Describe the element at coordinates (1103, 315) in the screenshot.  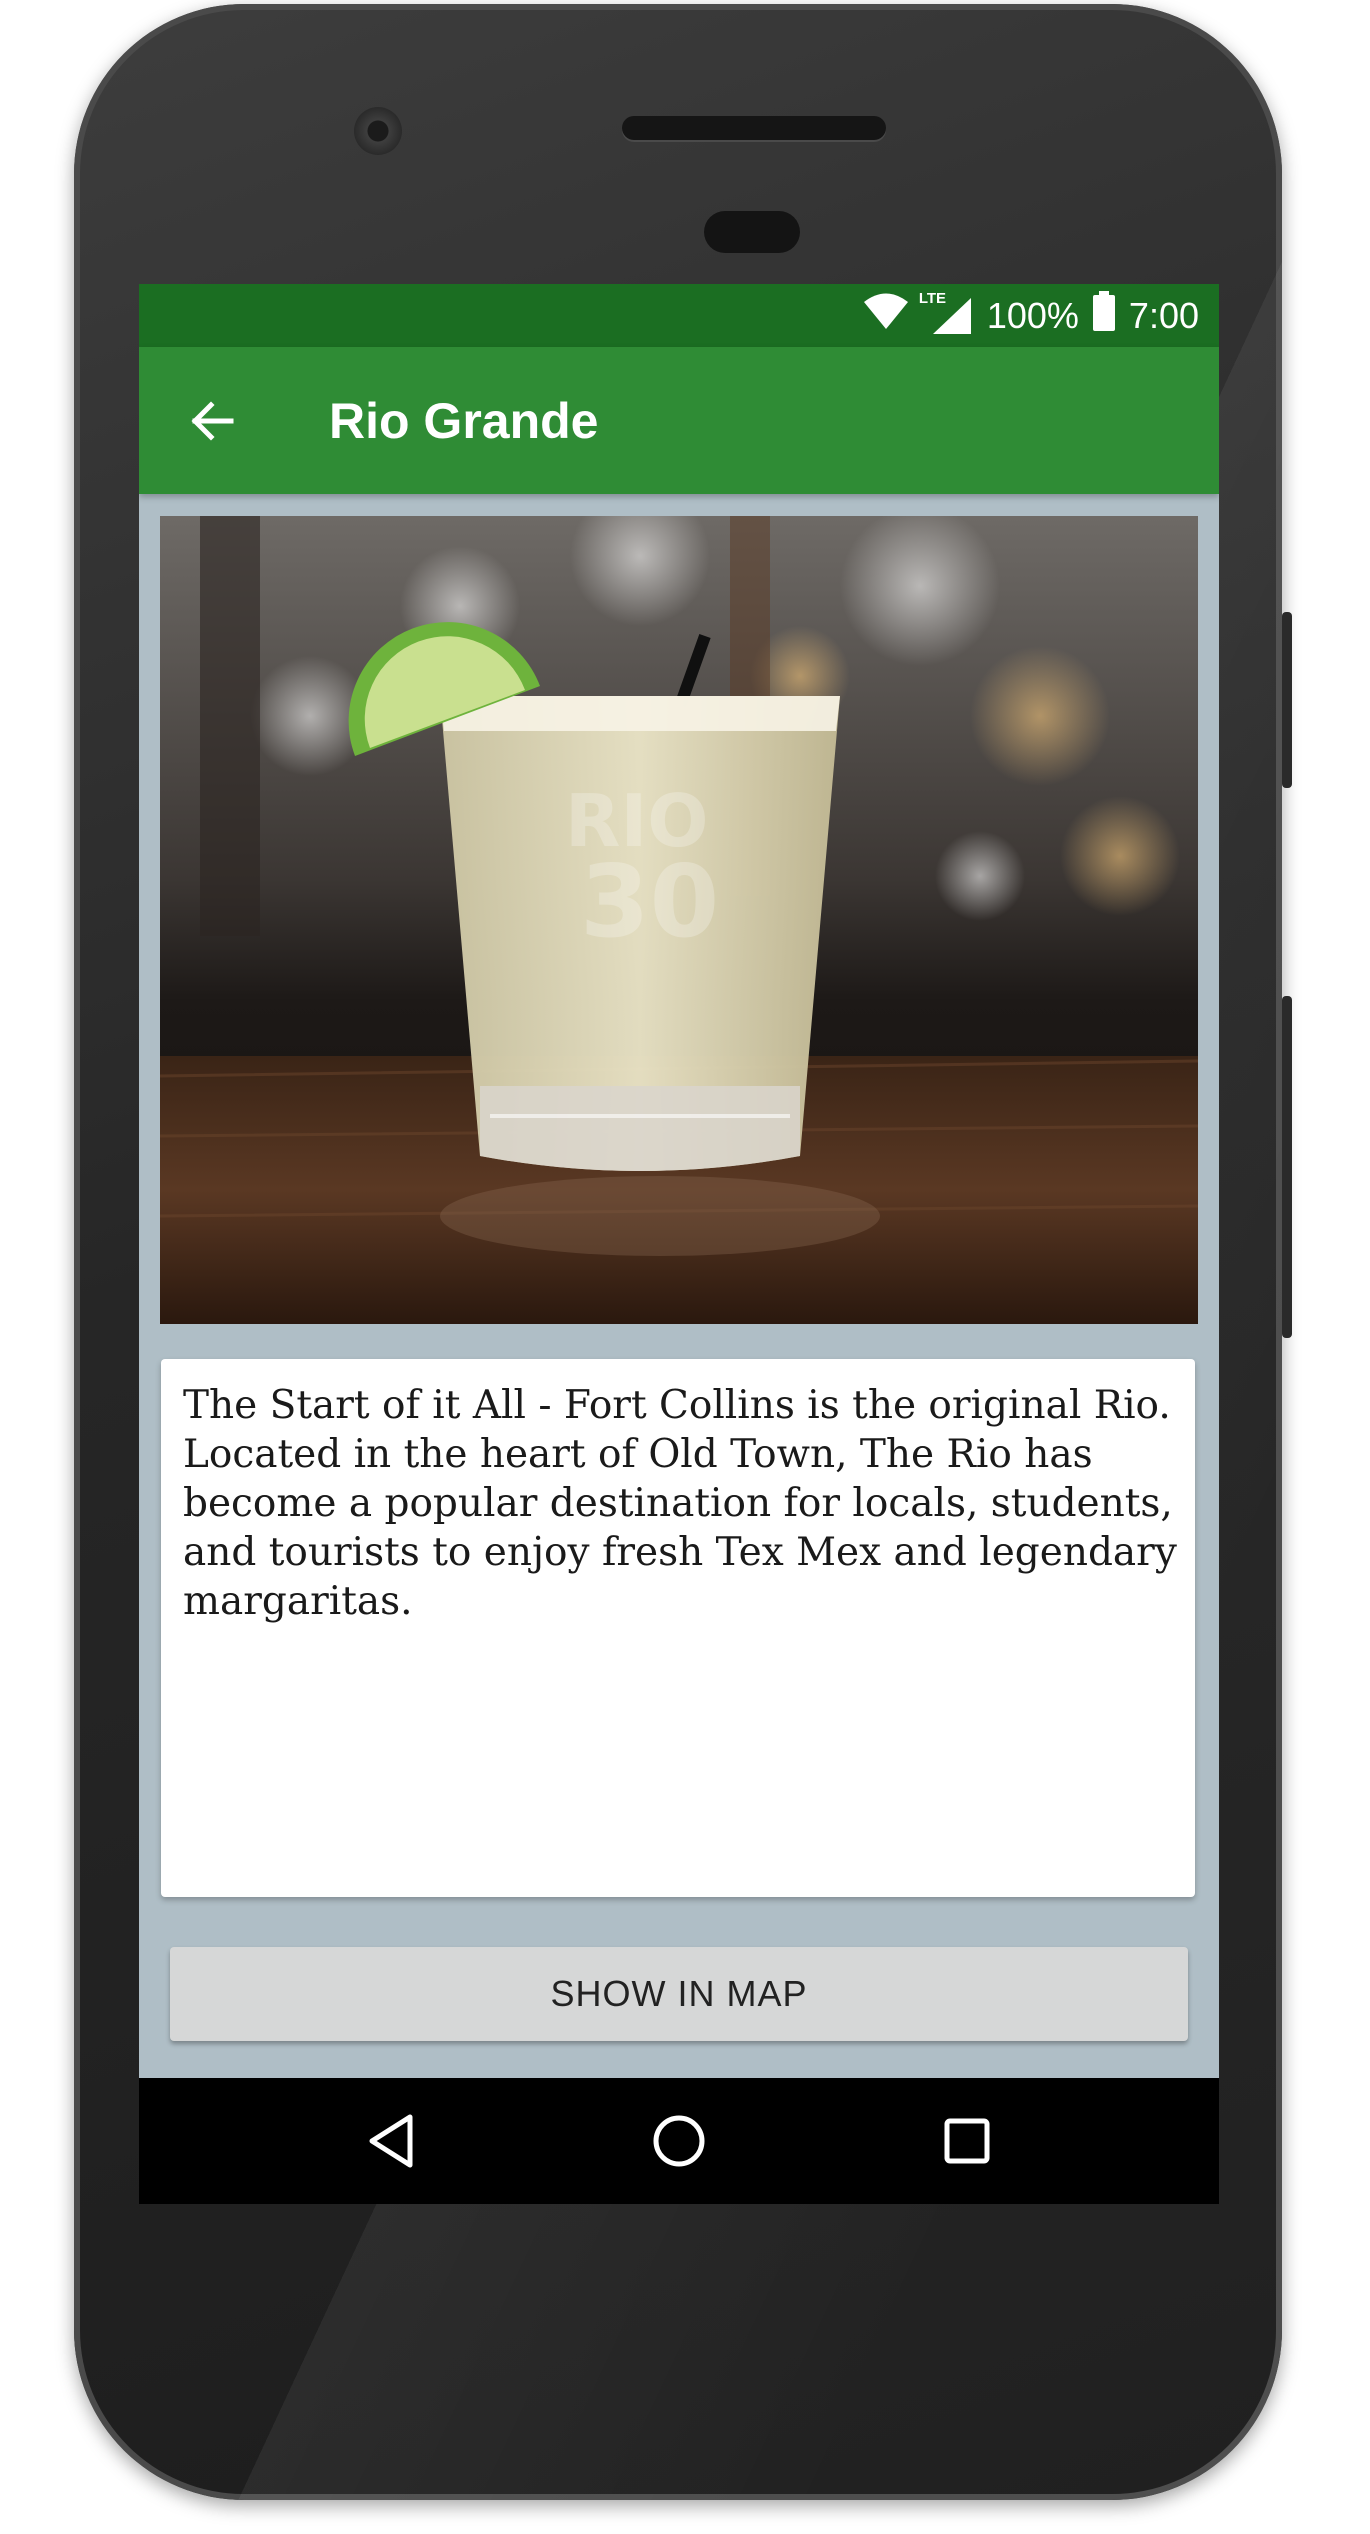
I see `battery-icon` at that location.